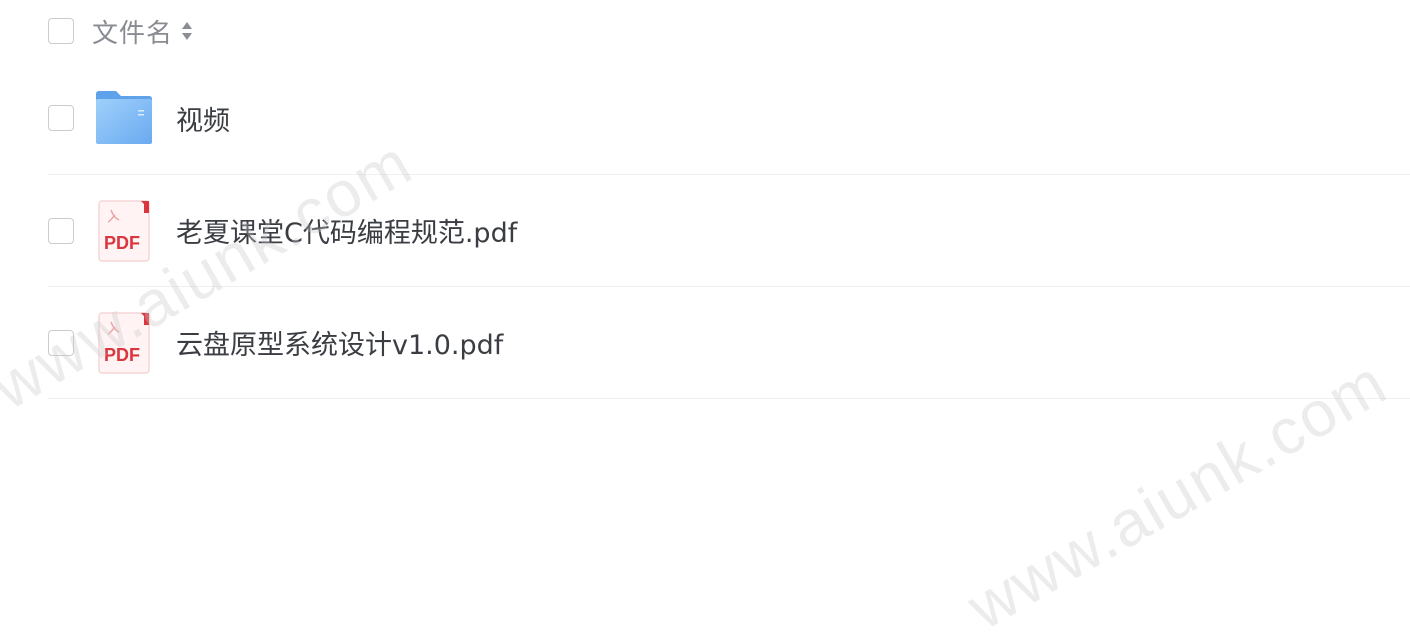 This screenshot has width=1410, height=644. What do you see at coordinates (346, 230) in the screenshot?
I see `file-name: 老夏课堂C代码编程规范.pdf` at bounding box center [346, 230].